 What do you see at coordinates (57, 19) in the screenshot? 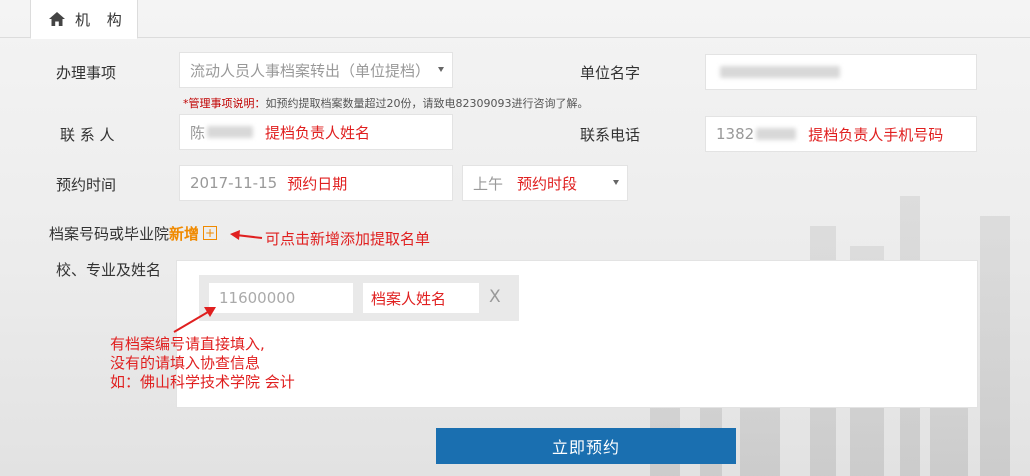
I see `home-icon` at bounding box center [57, 19].